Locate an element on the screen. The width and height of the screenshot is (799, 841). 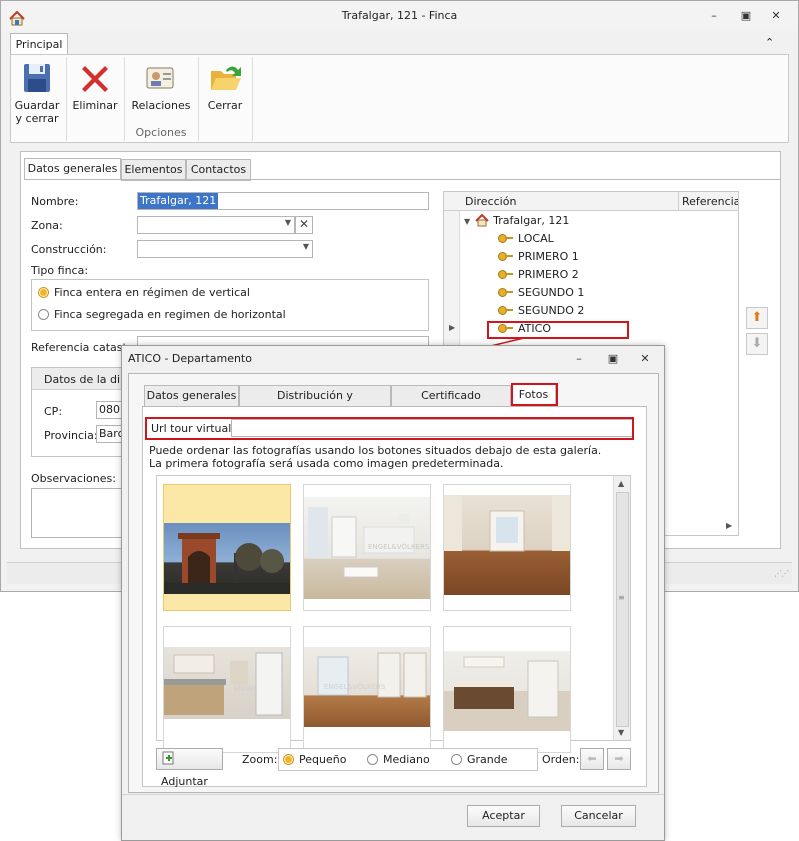
zoom-small-radio: Pequeño is located at coordinates (314, 759).